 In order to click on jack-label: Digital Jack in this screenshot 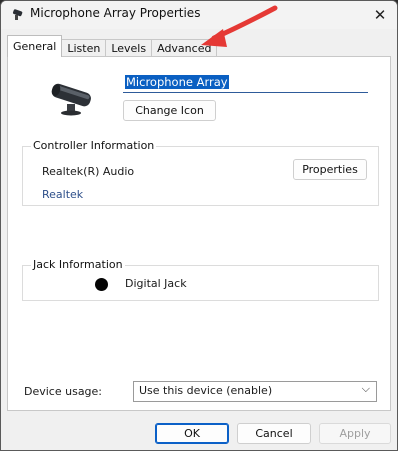, I will do `click(156, 283)`.